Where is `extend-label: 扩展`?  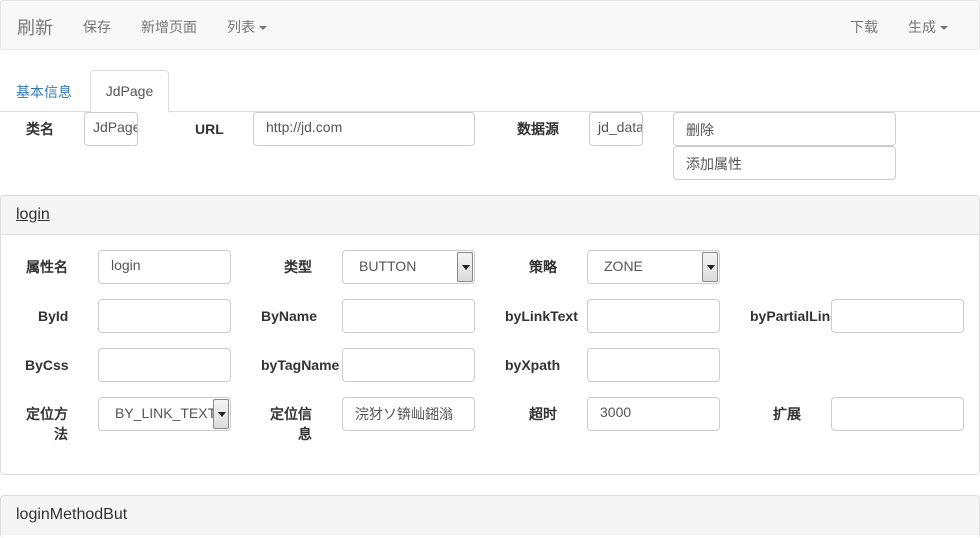 extend-label: 扩展 is located at coordinates (787, 414).